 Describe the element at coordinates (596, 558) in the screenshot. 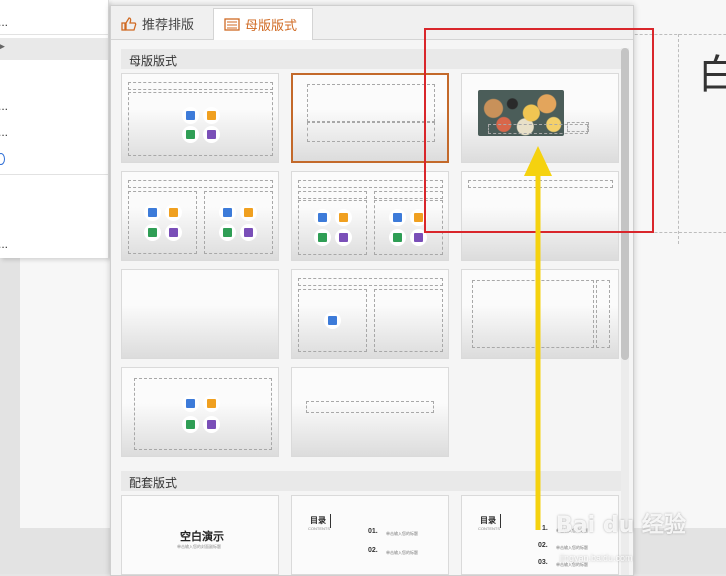

I see `watermark-url: jingyan.baidu.com` at that location.